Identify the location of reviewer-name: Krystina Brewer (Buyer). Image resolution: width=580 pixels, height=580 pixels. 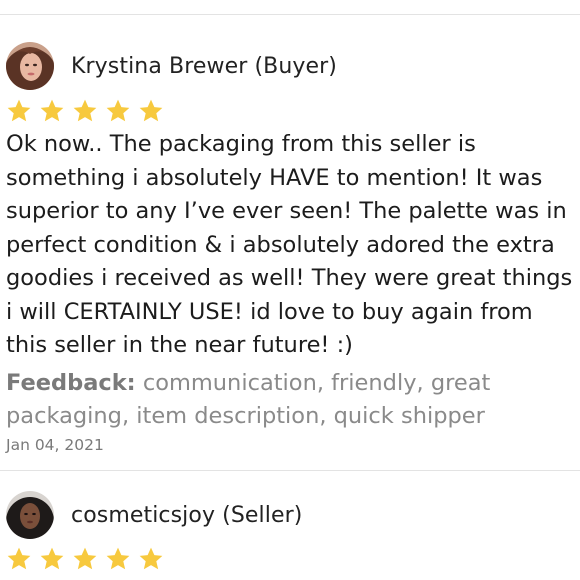
(204, 66).